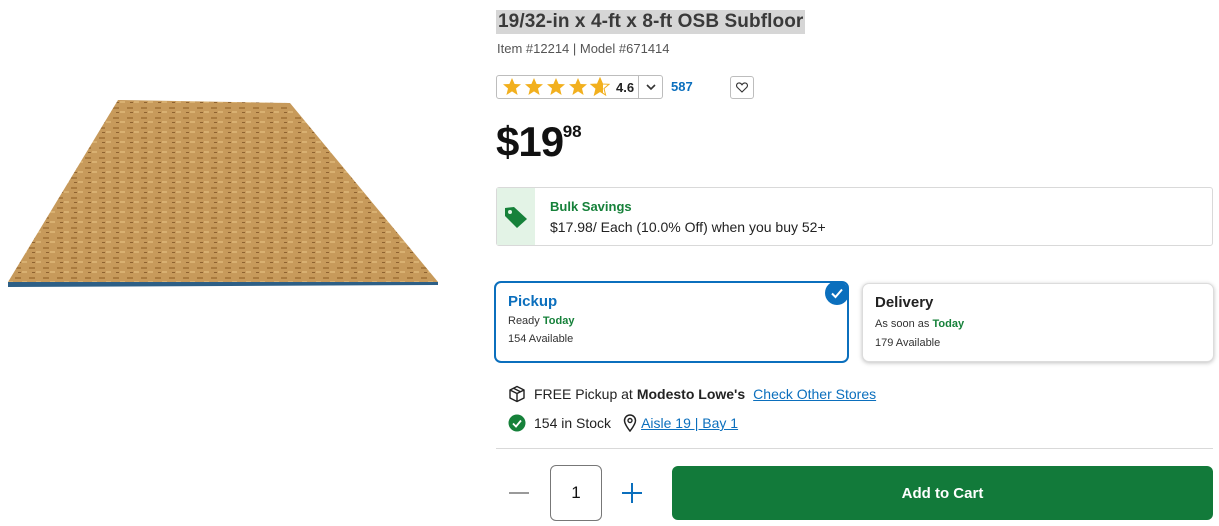  I want to click on bulk-icon-area, so click(516, 216).